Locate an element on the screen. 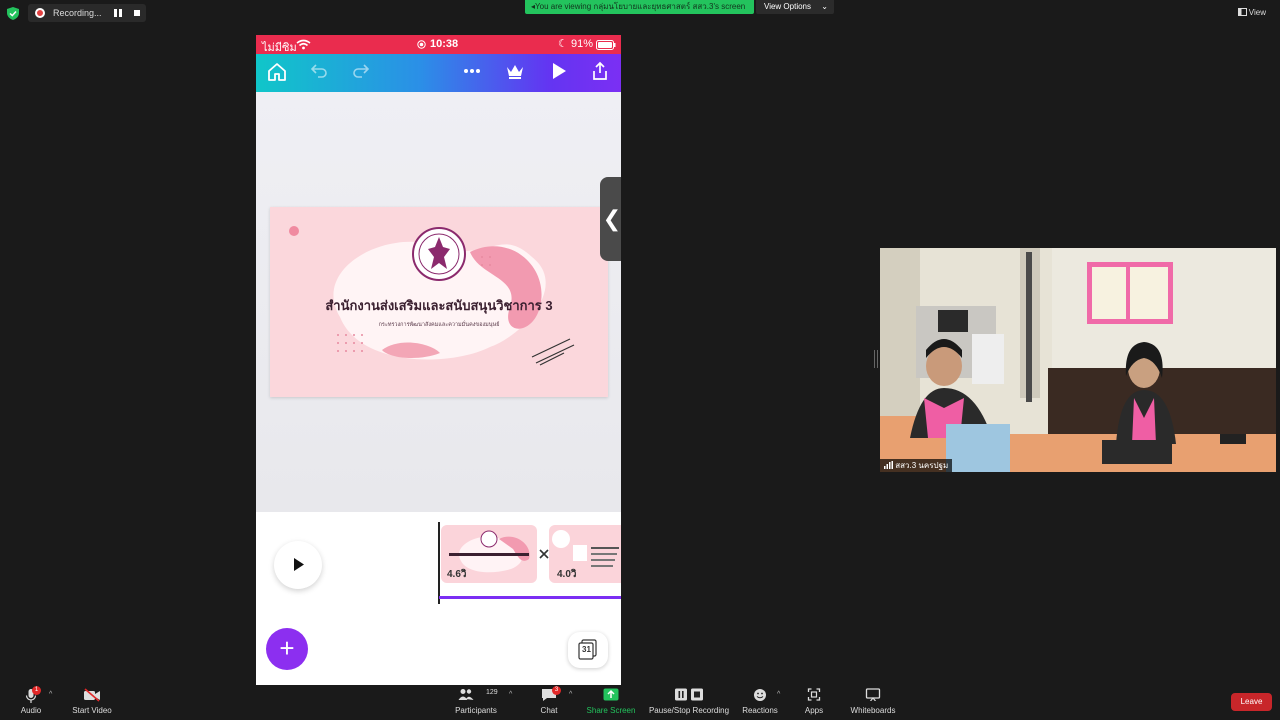 The width and height of the screenshot is (1280, 720). battery-percent: 91% is located at coordinates (582, 44).